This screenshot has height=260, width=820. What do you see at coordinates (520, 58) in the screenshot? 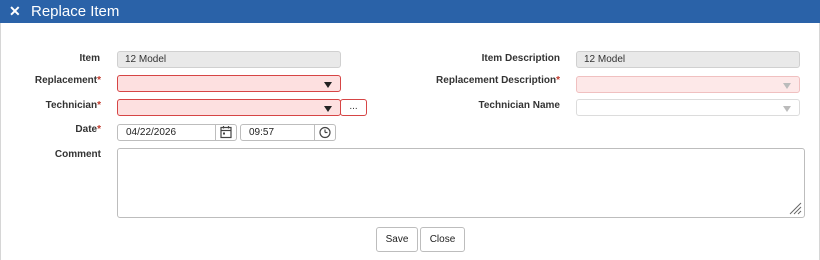
I see `item-description-label: Item Description` at bounding box center [520, 58].